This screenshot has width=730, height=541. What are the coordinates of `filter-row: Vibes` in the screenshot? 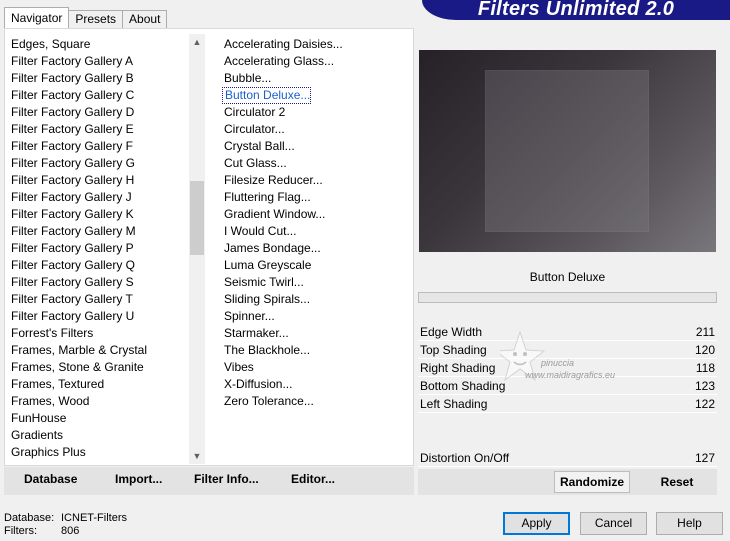 It's located at (314, 367).